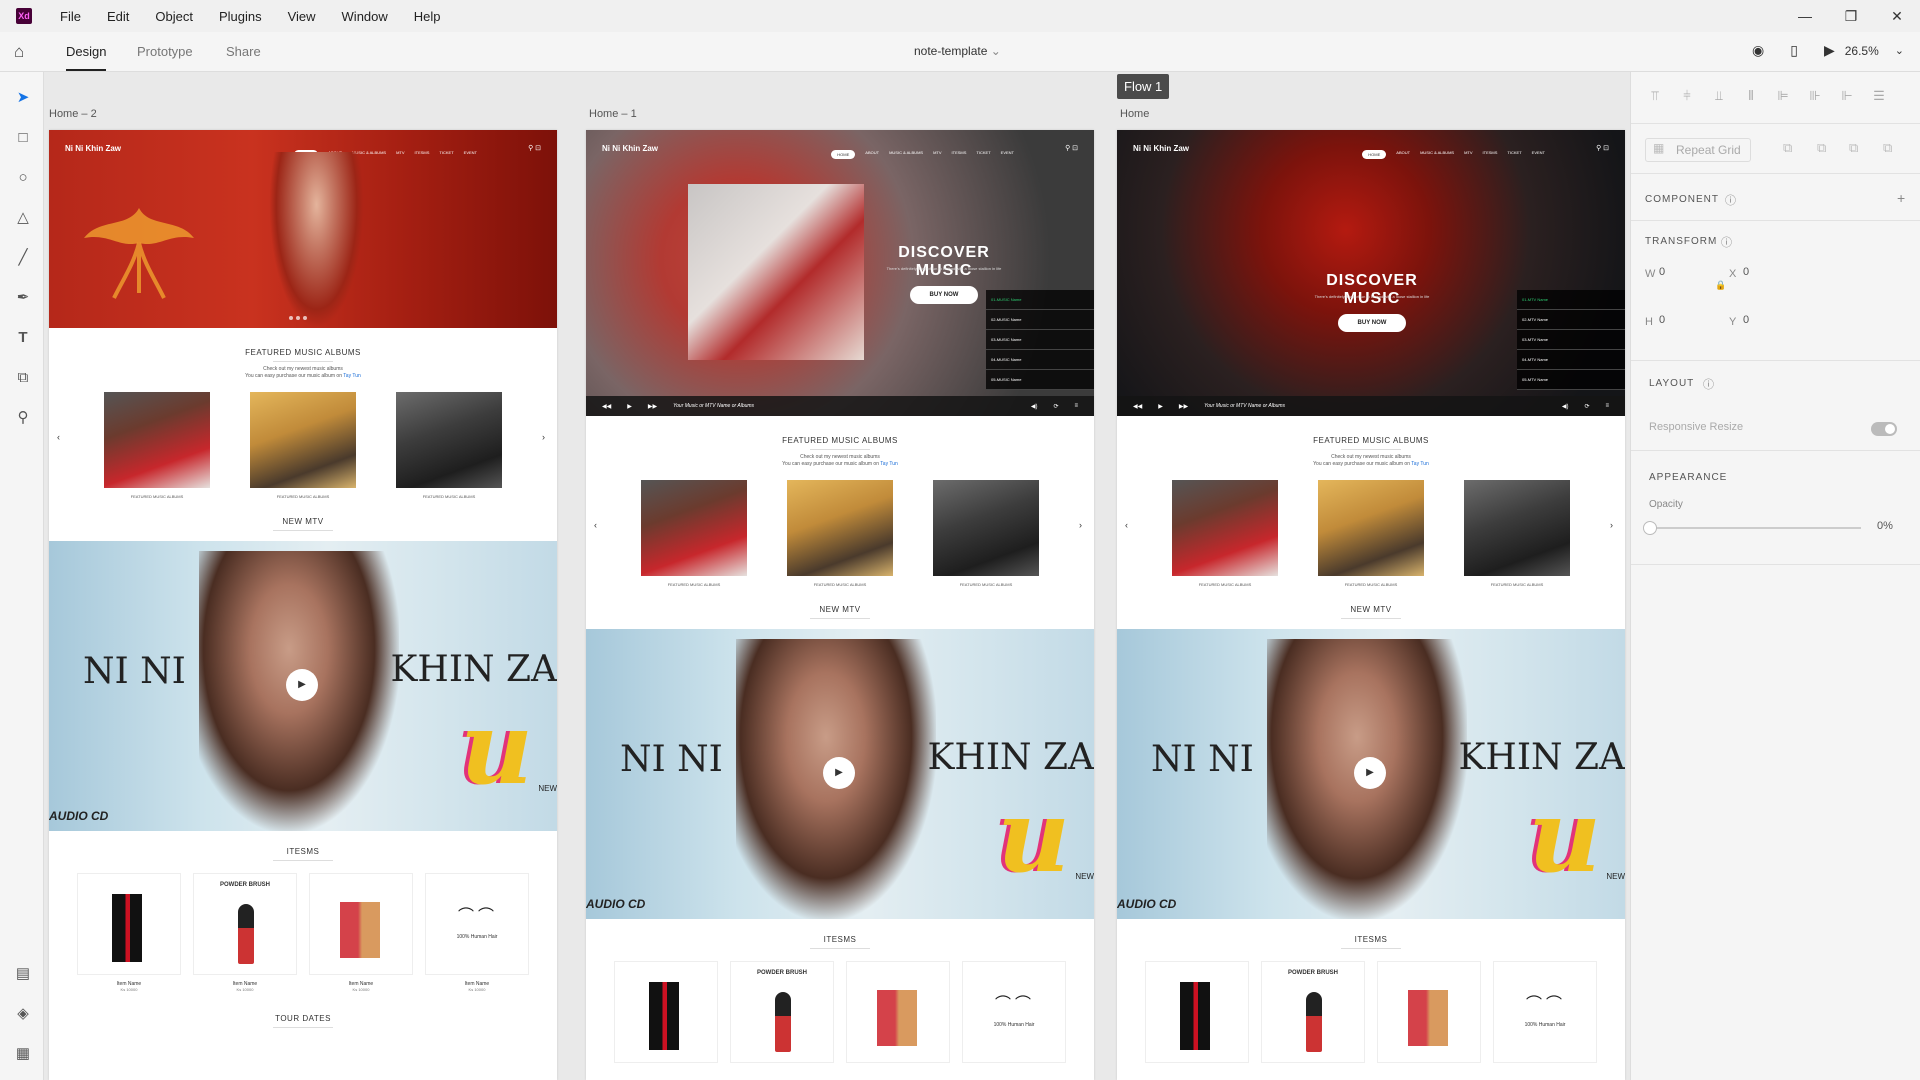 The height and width of the screenshot is (1080, 1920). What do you see at coordinates (23, 418) in the screenshot?
I see `zoom-tool-icon: ⚲` at bounding box center [23, 418].